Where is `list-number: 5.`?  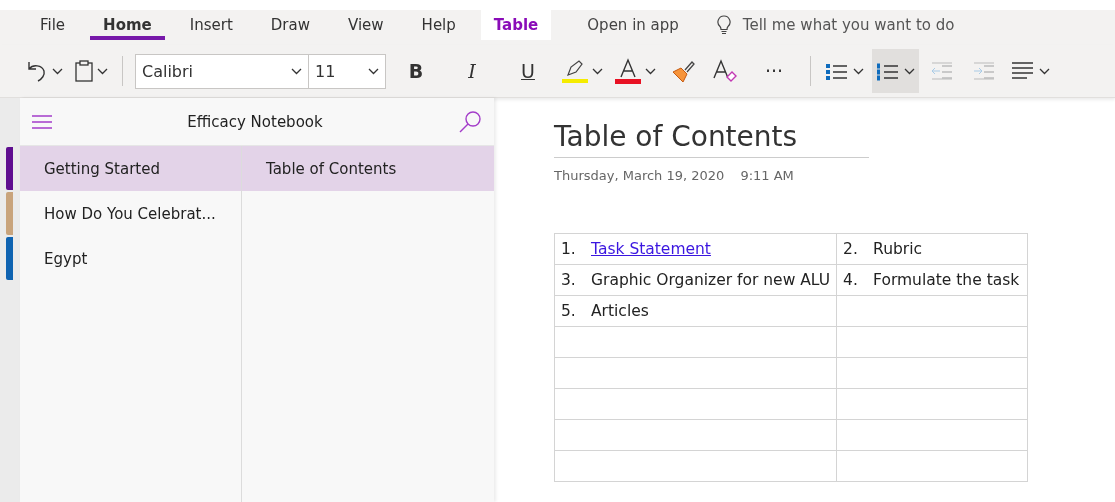
list-number: 5. is located at coordinates (569, 311).